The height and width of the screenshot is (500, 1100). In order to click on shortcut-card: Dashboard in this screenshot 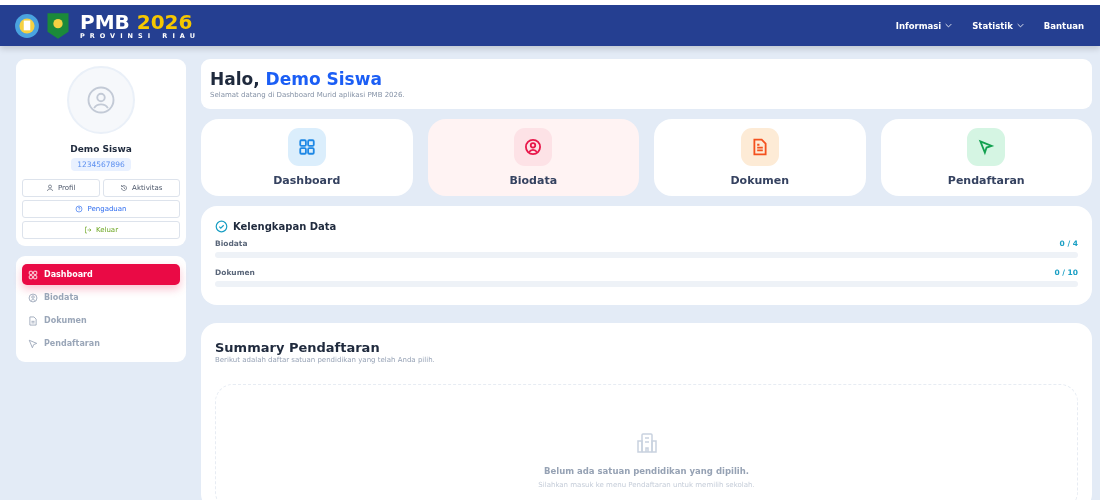, I will do `click(307, 157)`.